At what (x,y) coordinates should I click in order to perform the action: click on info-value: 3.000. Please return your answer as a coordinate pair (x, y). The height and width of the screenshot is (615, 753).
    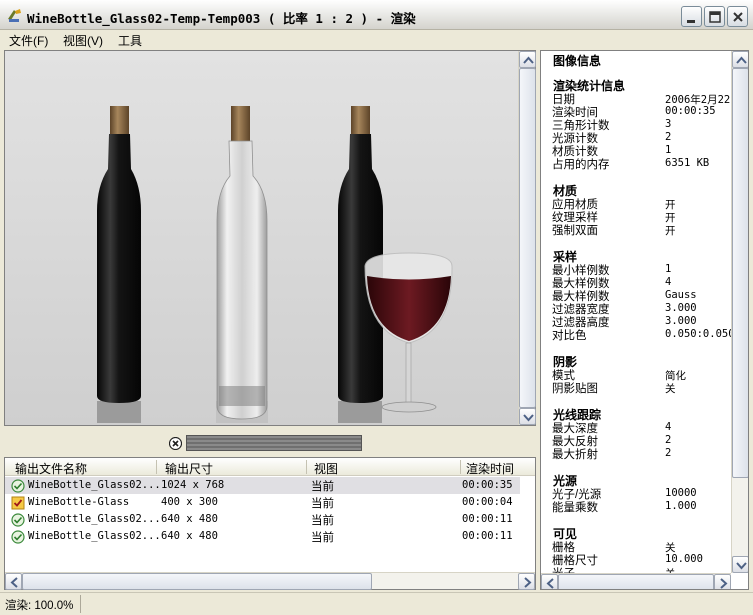
    Looking at the image, I should click on (681, 308).